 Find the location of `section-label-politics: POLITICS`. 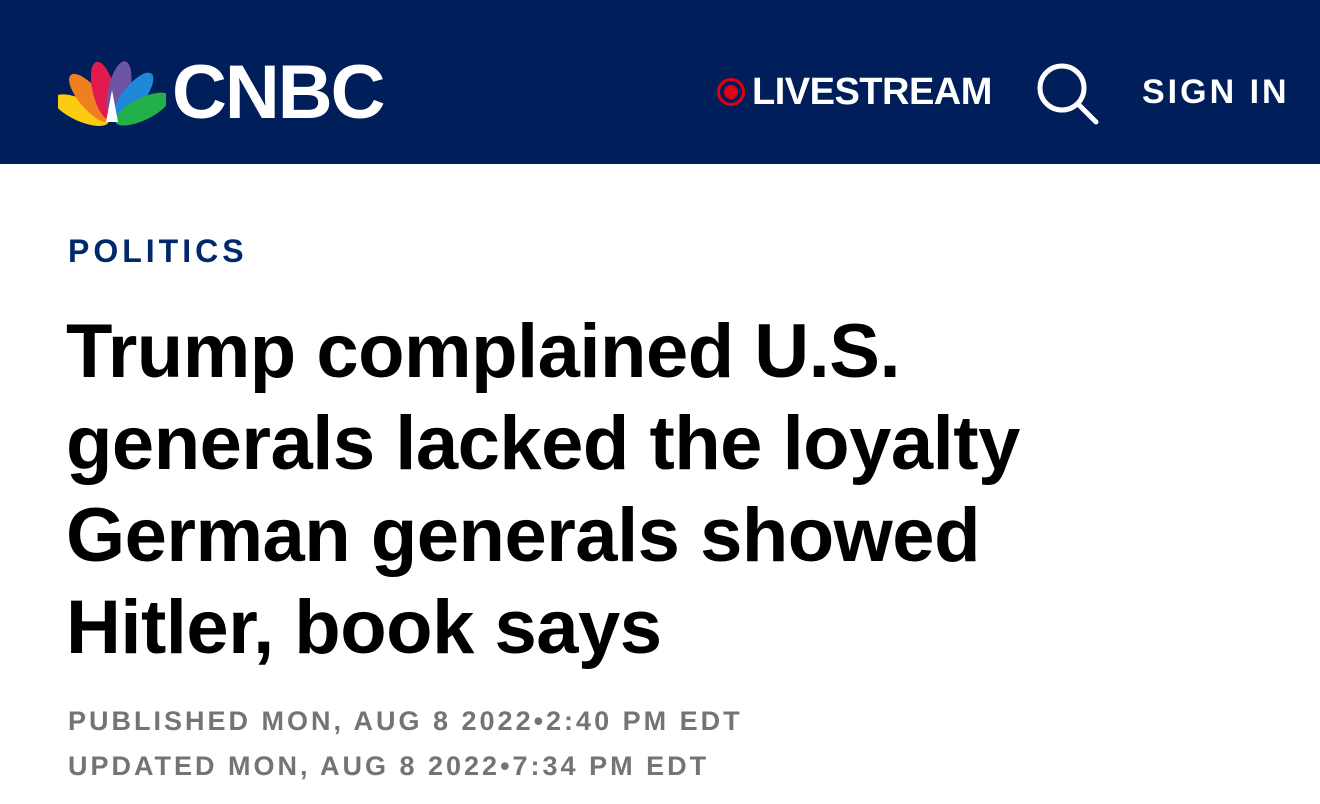

section-label-politics: POLITICS is located at coordinates (158, 251).